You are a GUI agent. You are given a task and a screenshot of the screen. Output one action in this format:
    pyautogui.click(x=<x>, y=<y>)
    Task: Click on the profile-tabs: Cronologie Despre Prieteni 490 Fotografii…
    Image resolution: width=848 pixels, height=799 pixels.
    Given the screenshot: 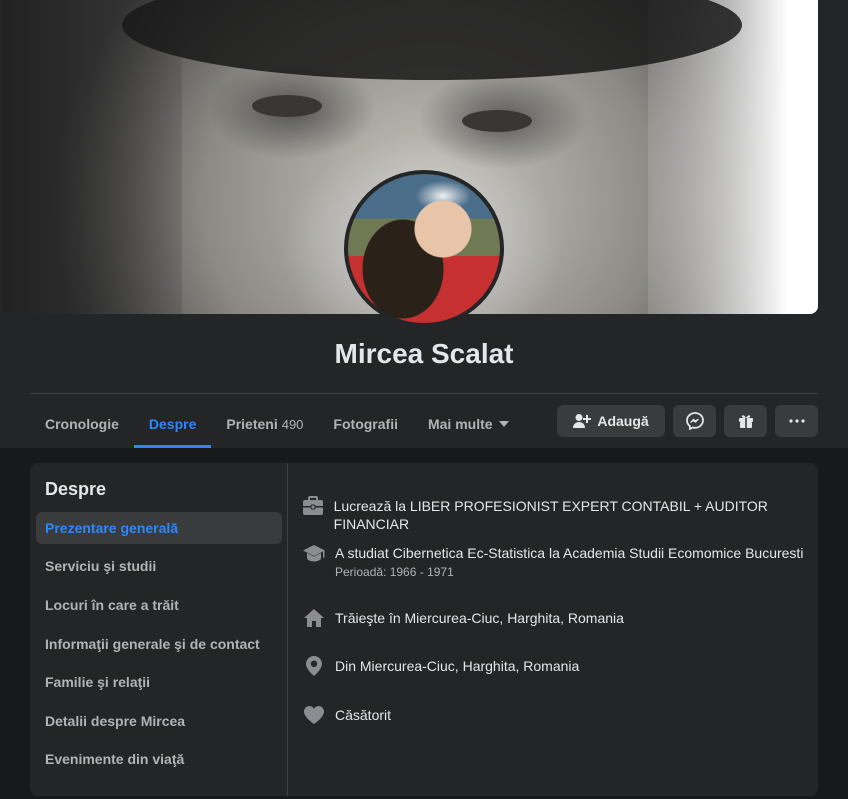 What is the action you would take?
    pyautogui.click(x=277, y=424)
    